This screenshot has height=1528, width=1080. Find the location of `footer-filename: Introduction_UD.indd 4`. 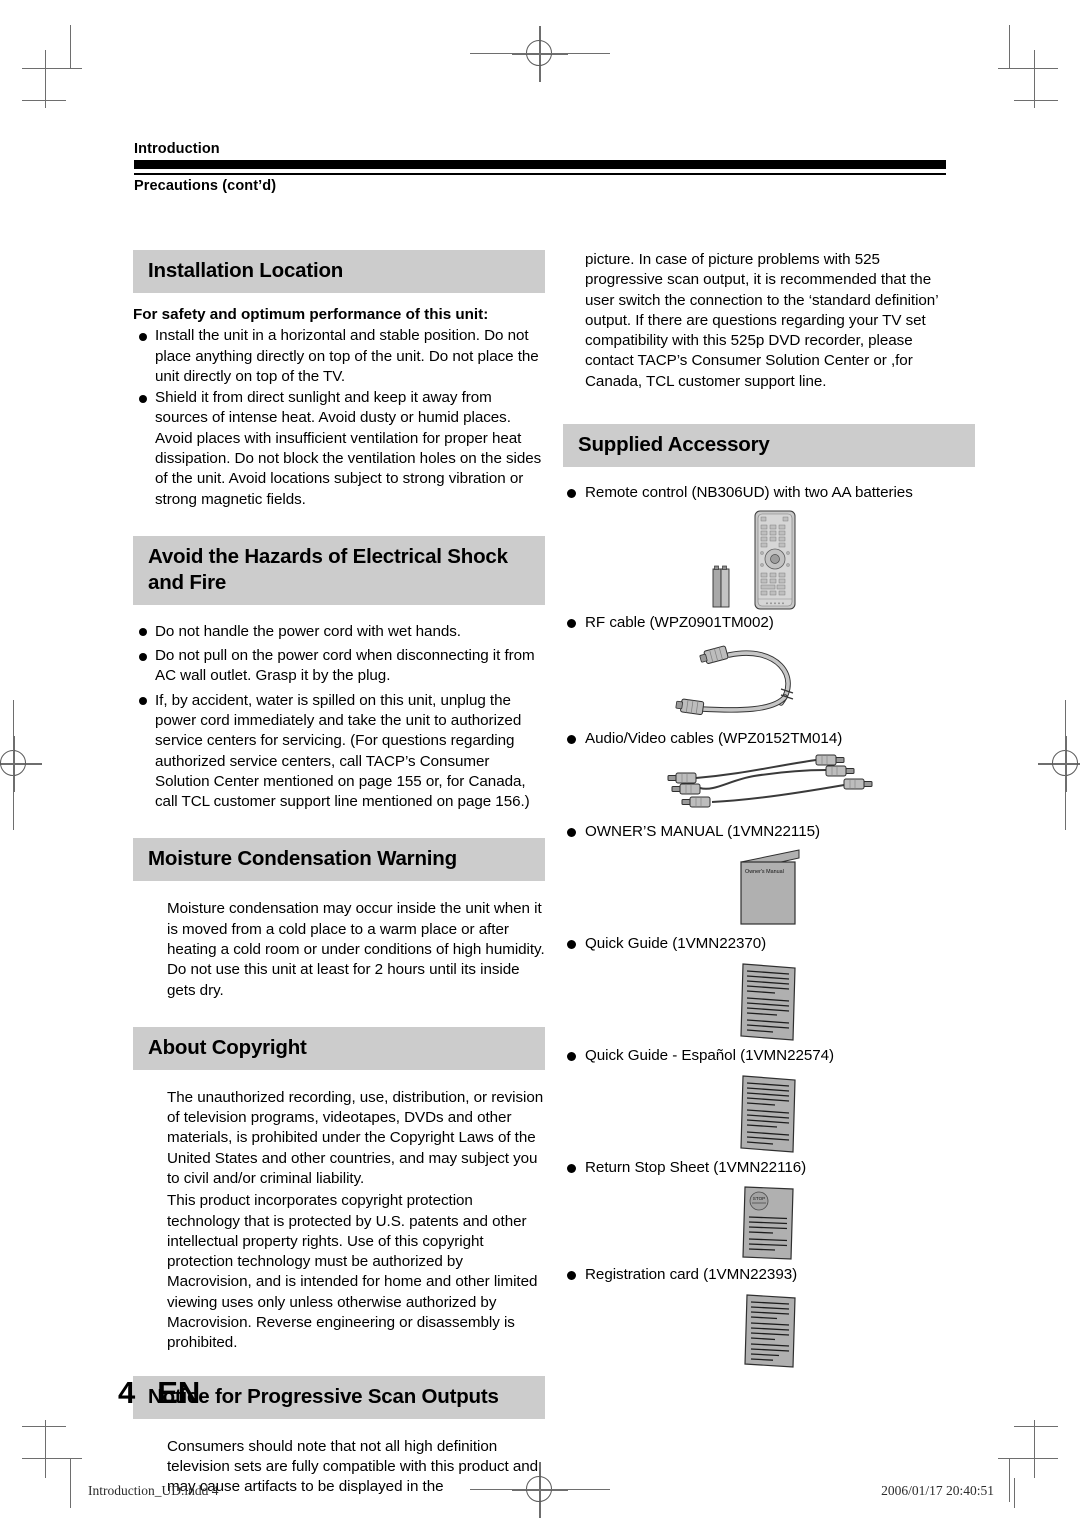

footer-filename: Introduction_UD.indd 4 is located at coordinates (153, 1490).